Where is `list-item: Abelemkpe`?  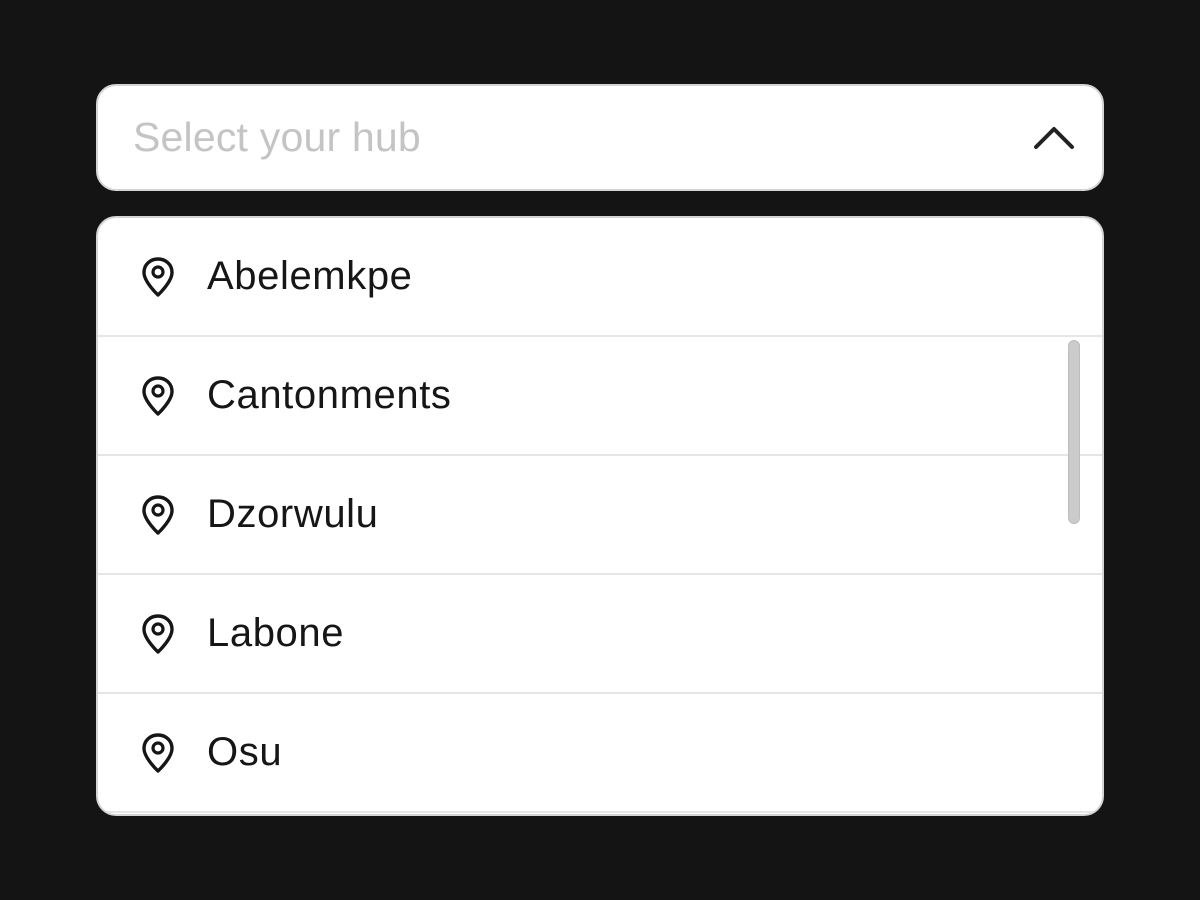 list-item: Abelemkpe is located at coordinates (600, 277).